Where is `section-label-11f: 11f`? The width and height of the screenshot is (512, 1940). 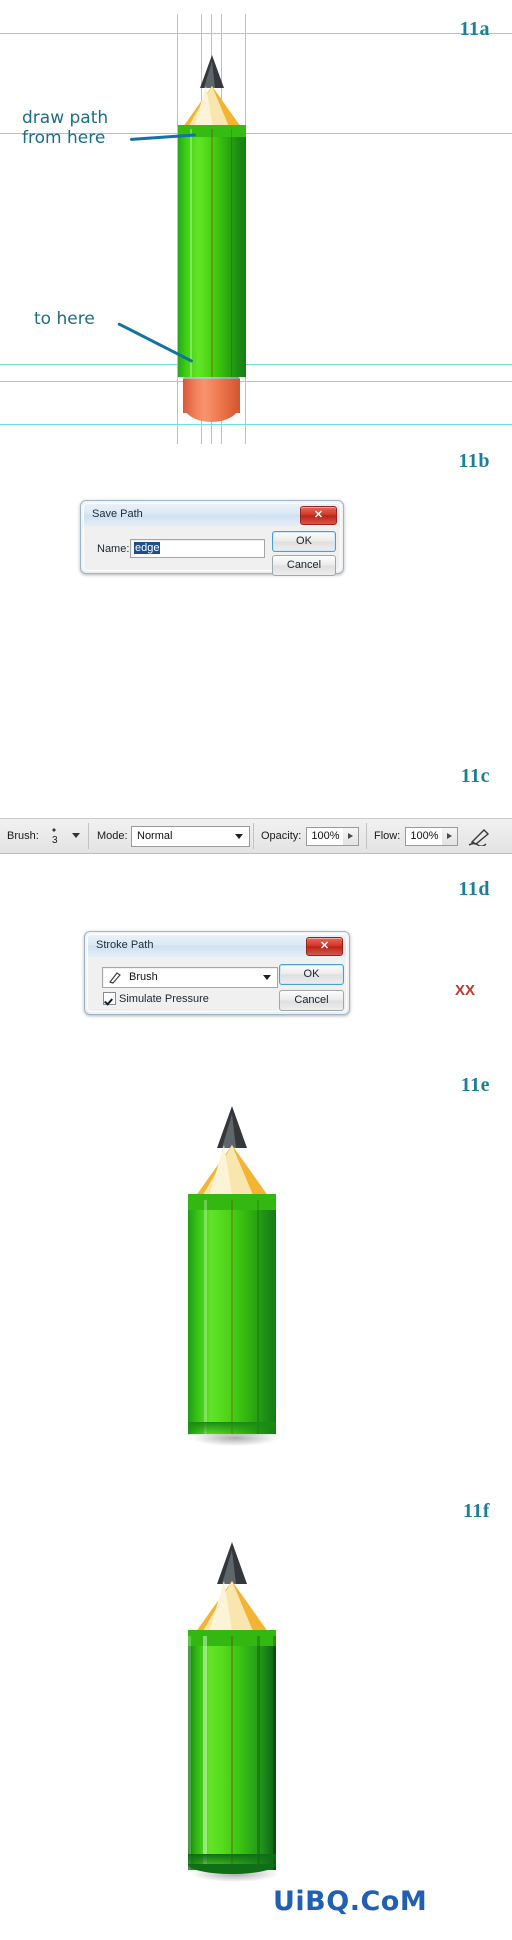 section-label-11f: 11f is located at coordinates (476, 1511).